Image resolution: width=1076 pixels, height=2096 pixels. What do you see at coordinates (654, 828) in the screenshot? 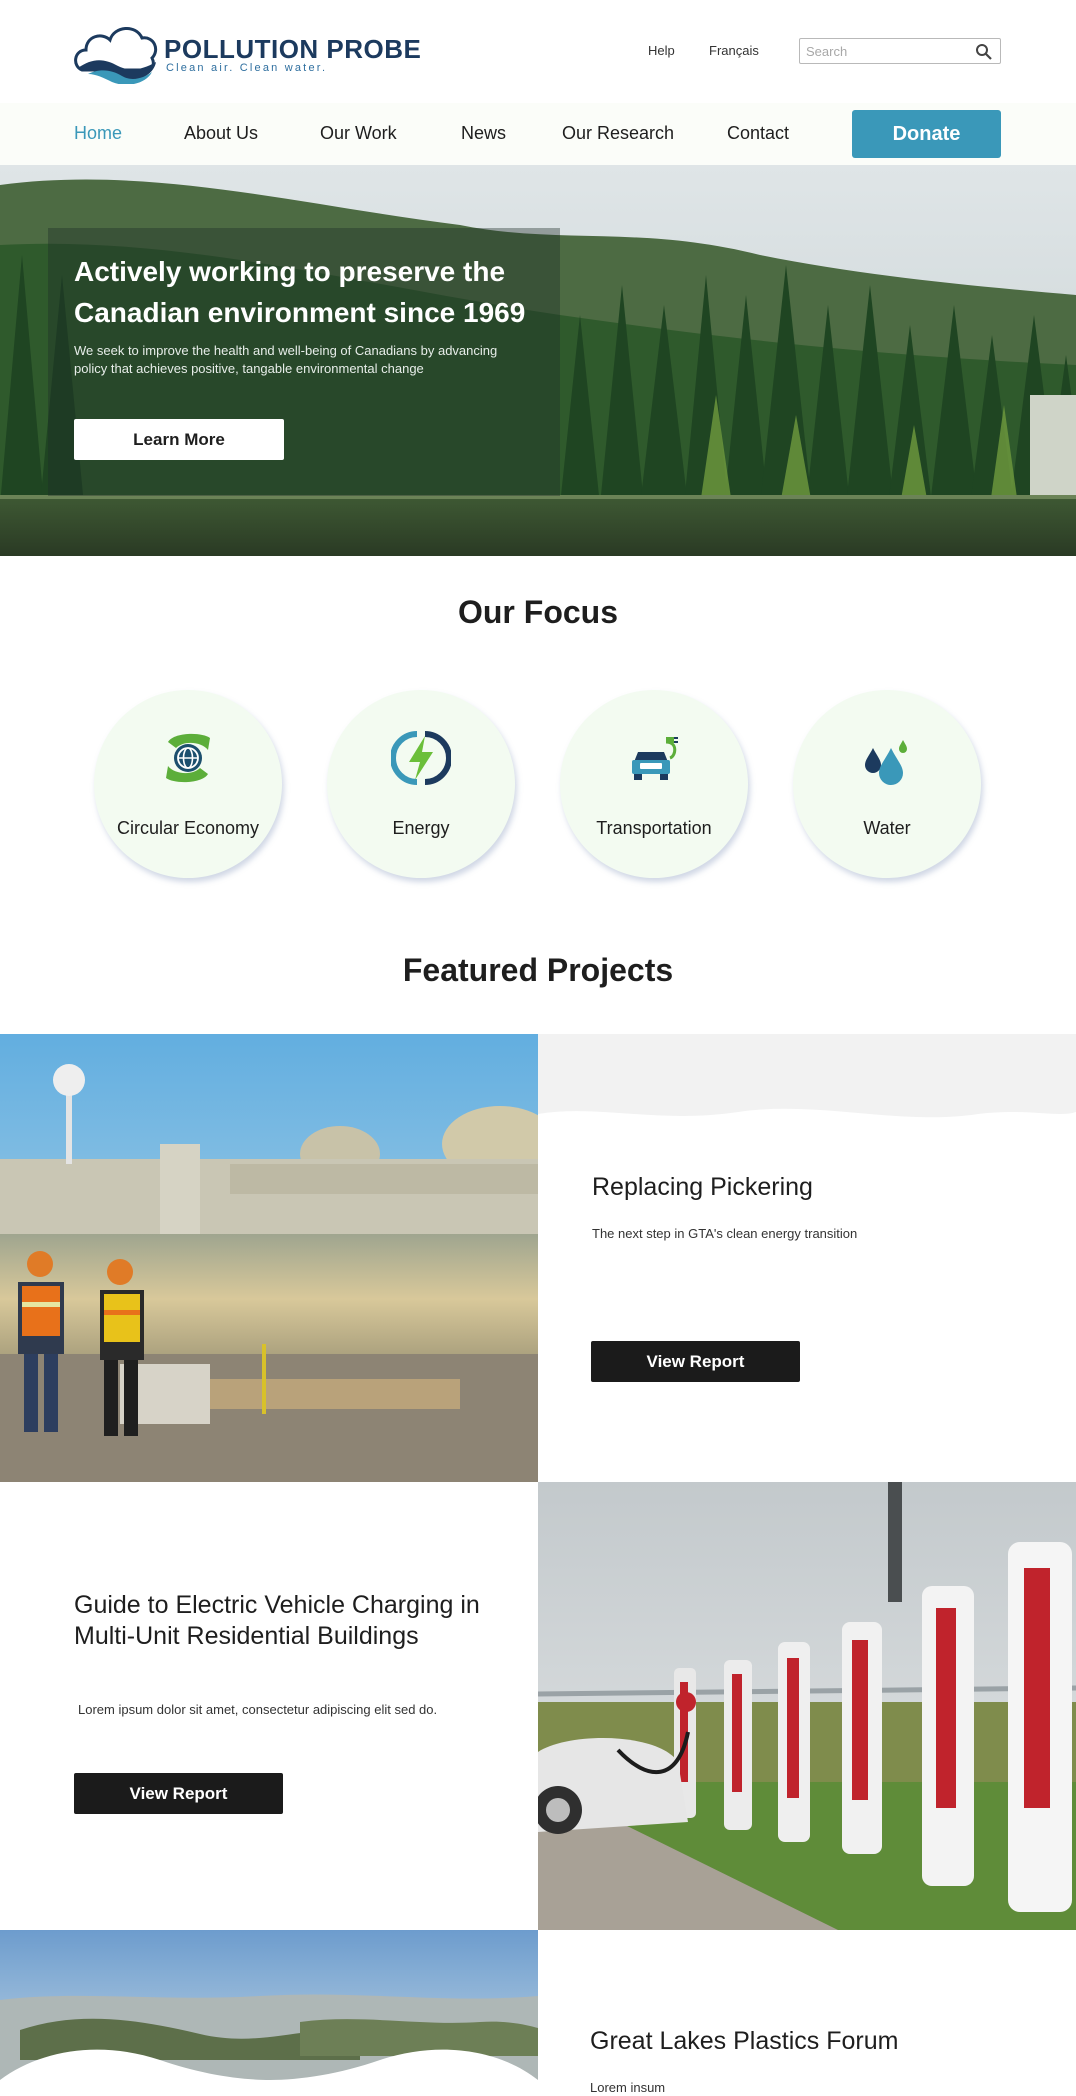
I see `focus-label: Transportation` at bounding box center [654, 828].